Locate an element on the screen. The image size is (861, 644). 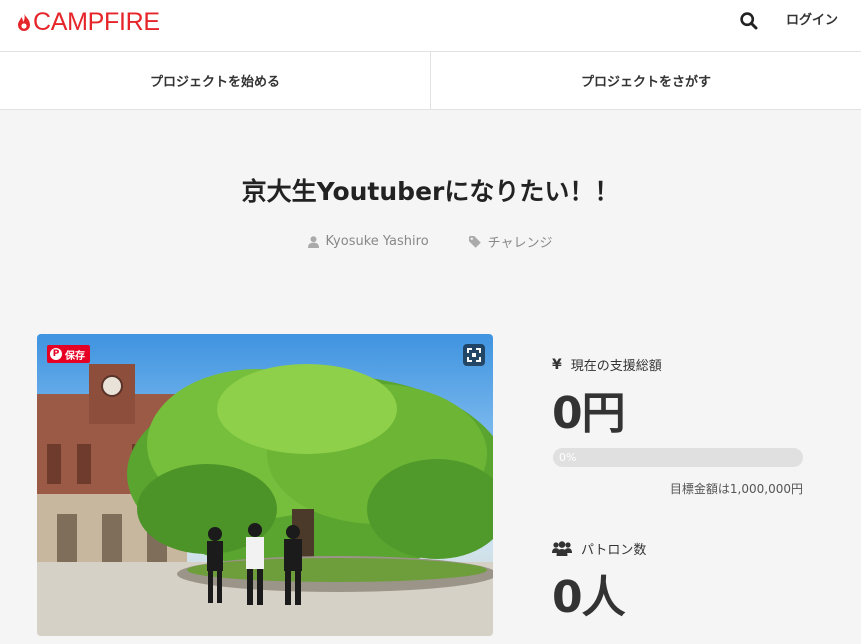
funding-value: 0円 is located at coordinates (589, 413).